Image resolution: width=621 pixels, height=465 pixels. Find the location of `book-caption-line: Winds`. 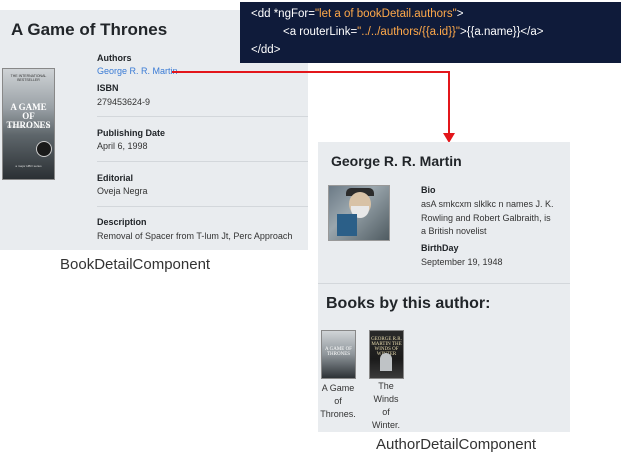

book-caption-line: Winds is located at coordinates (386, 399).